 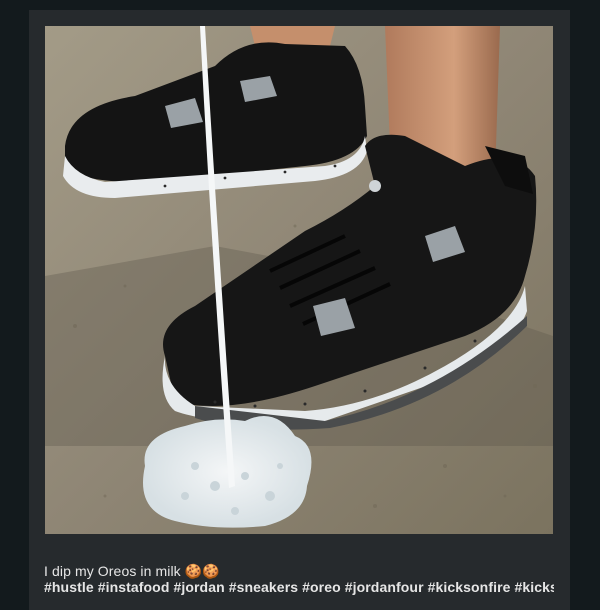 What do you see at coordinates (112, 571) in the screenshot?
I see `caption-text: I dip my Oreos in milk` at bounding box center [112, 571].